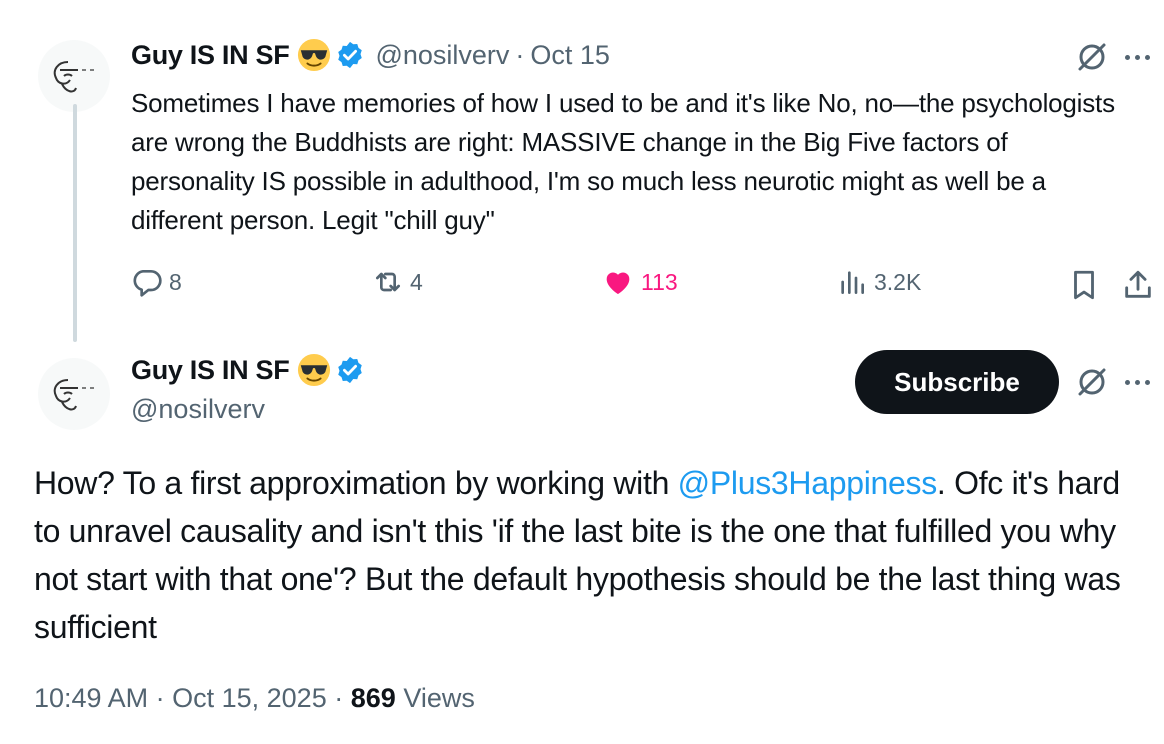 This screenshot has height=744, width=1164. I want to click on tweet-meta: 10:49 AM · Oct 15, 2025 · 869 Views, so click(254, 698).